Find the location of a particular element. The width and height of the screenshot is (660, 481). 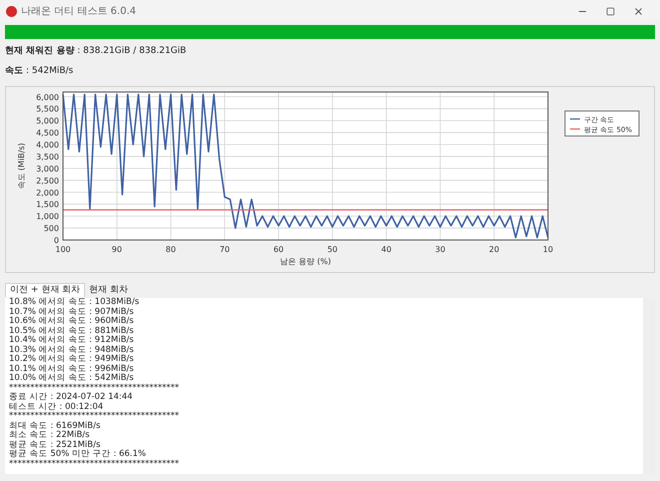

log-line: 최소 속도 : 22MiB/s is located at coordinates (50, 435).